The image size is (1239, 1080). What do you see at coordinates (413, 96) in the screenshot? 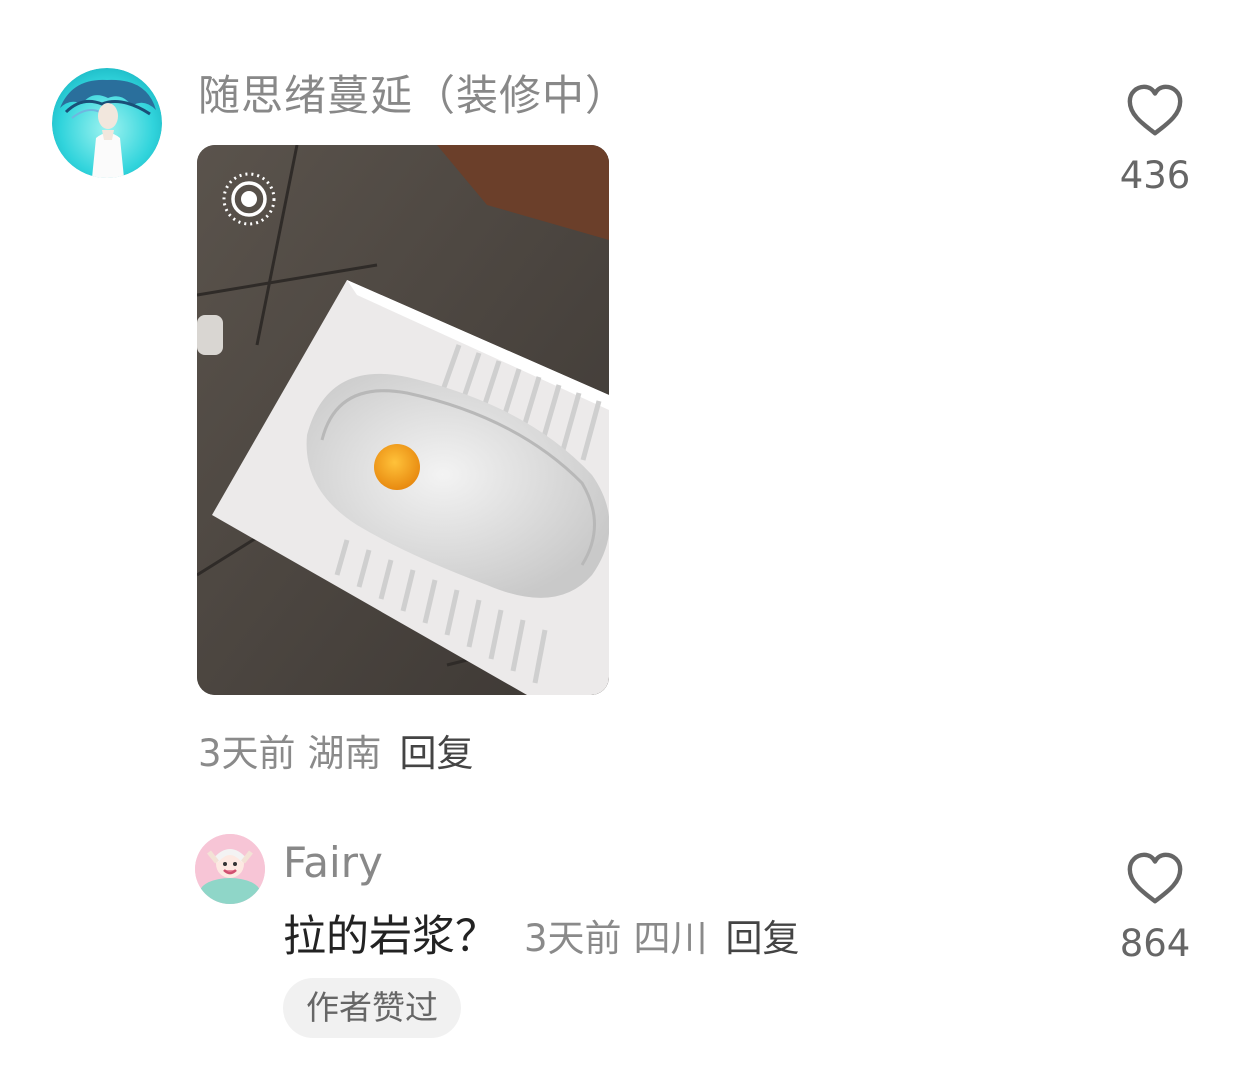
I see `commenter-username: 随思绪蔓延（装修中）` at bounding box center [413, 96].